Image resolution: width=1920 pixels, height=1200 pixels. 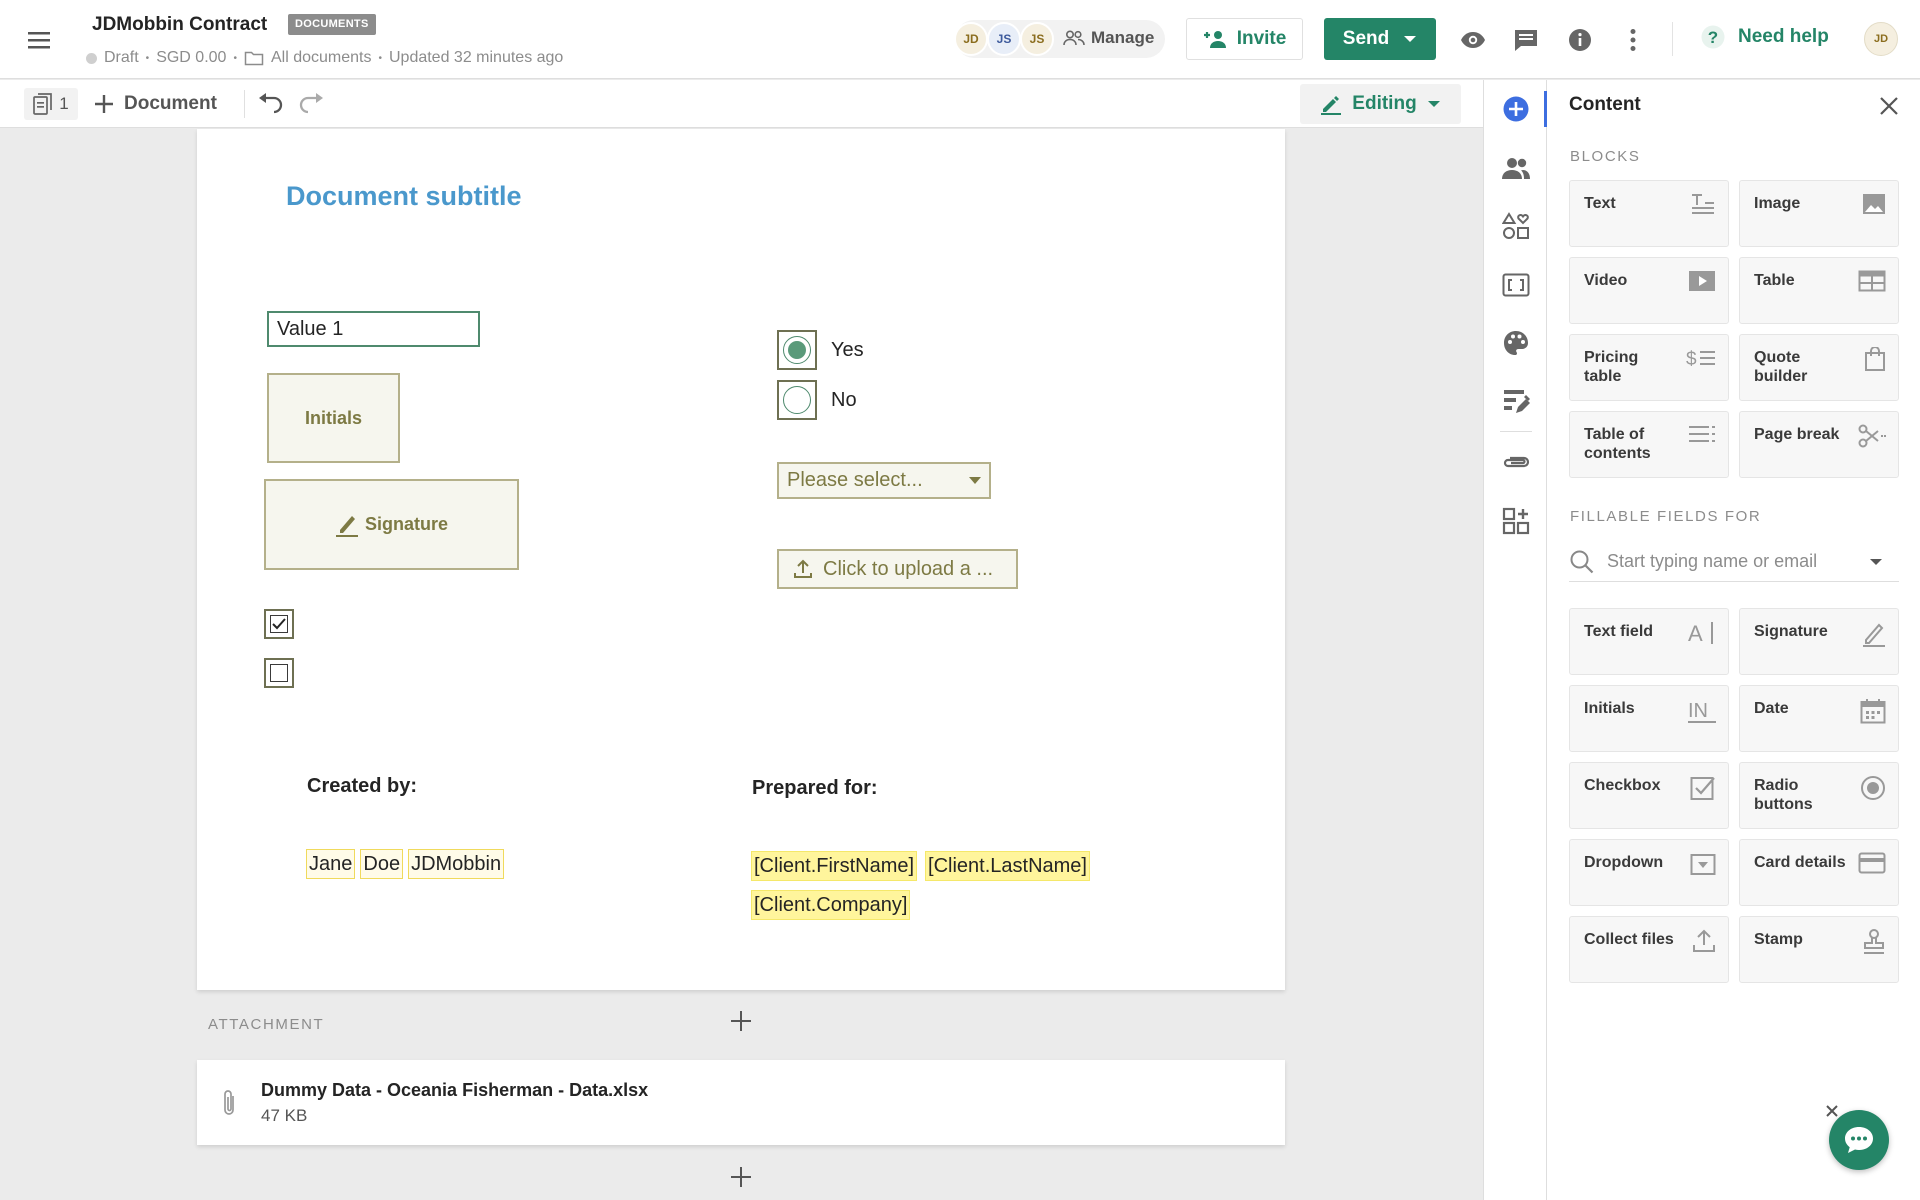 I want to click on variables-icon, so click(x=1516, y=401).